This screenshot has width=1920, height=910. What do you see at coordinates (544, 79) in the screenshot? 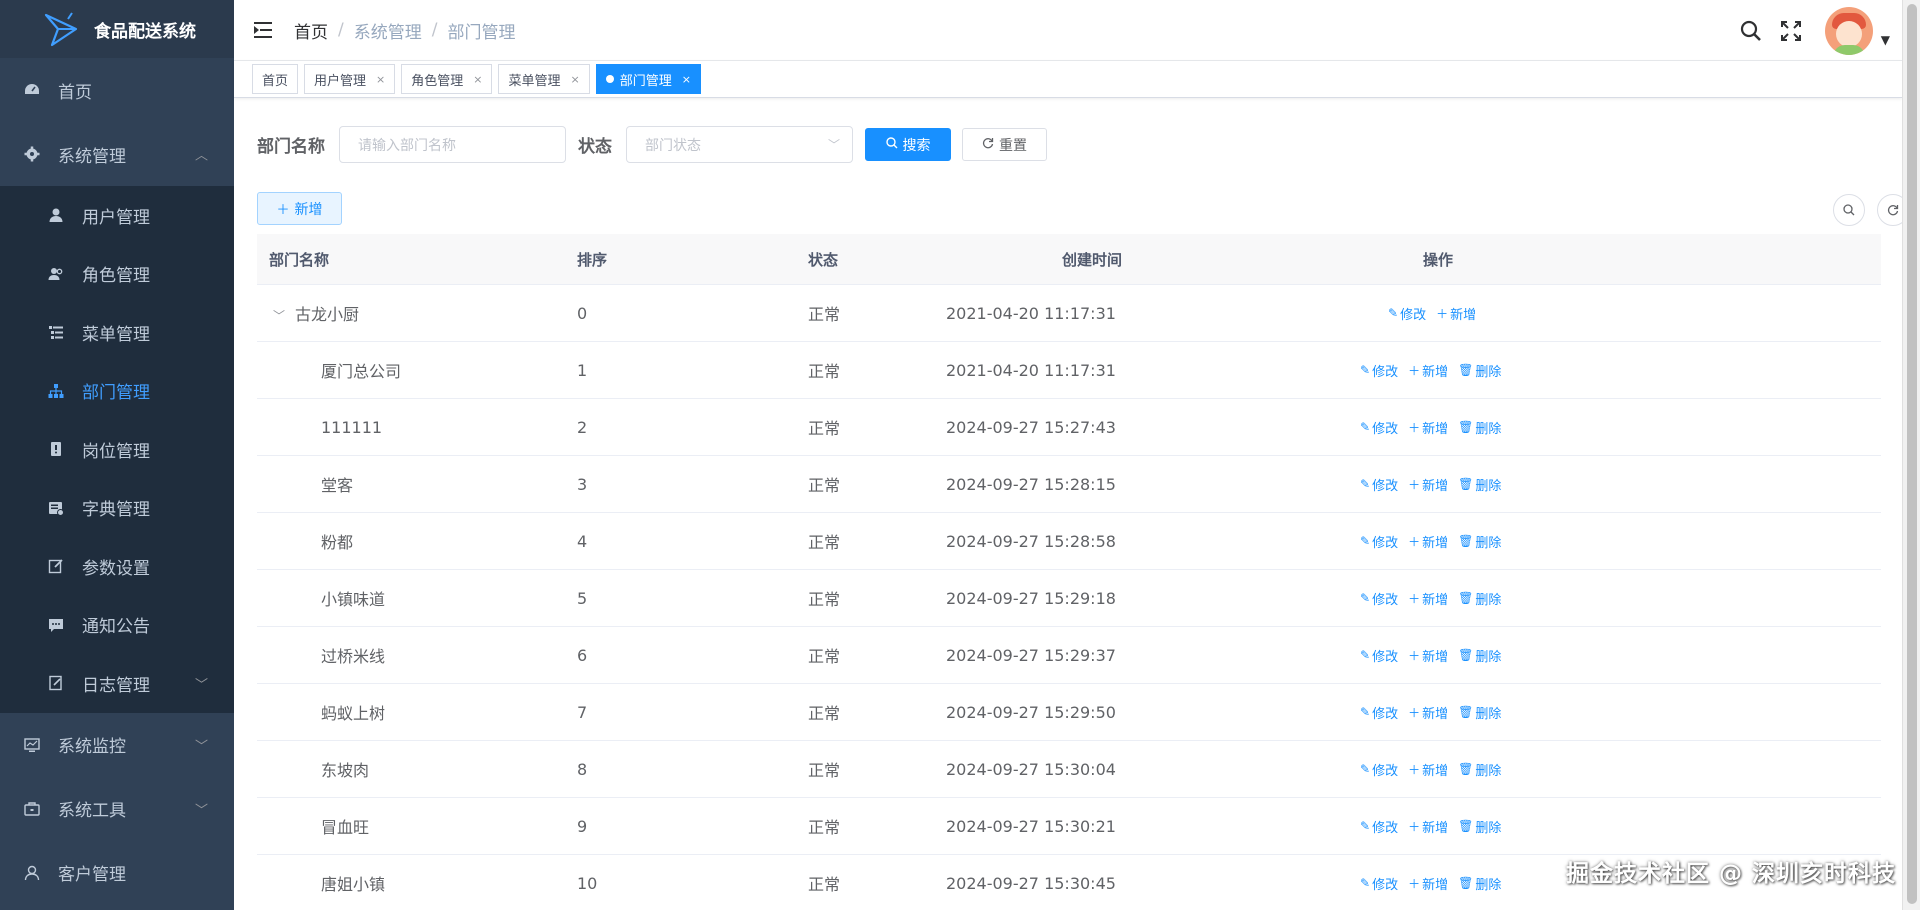
I see `tag-menu: 菜单管理 ×` at bounding box center [544, 79].